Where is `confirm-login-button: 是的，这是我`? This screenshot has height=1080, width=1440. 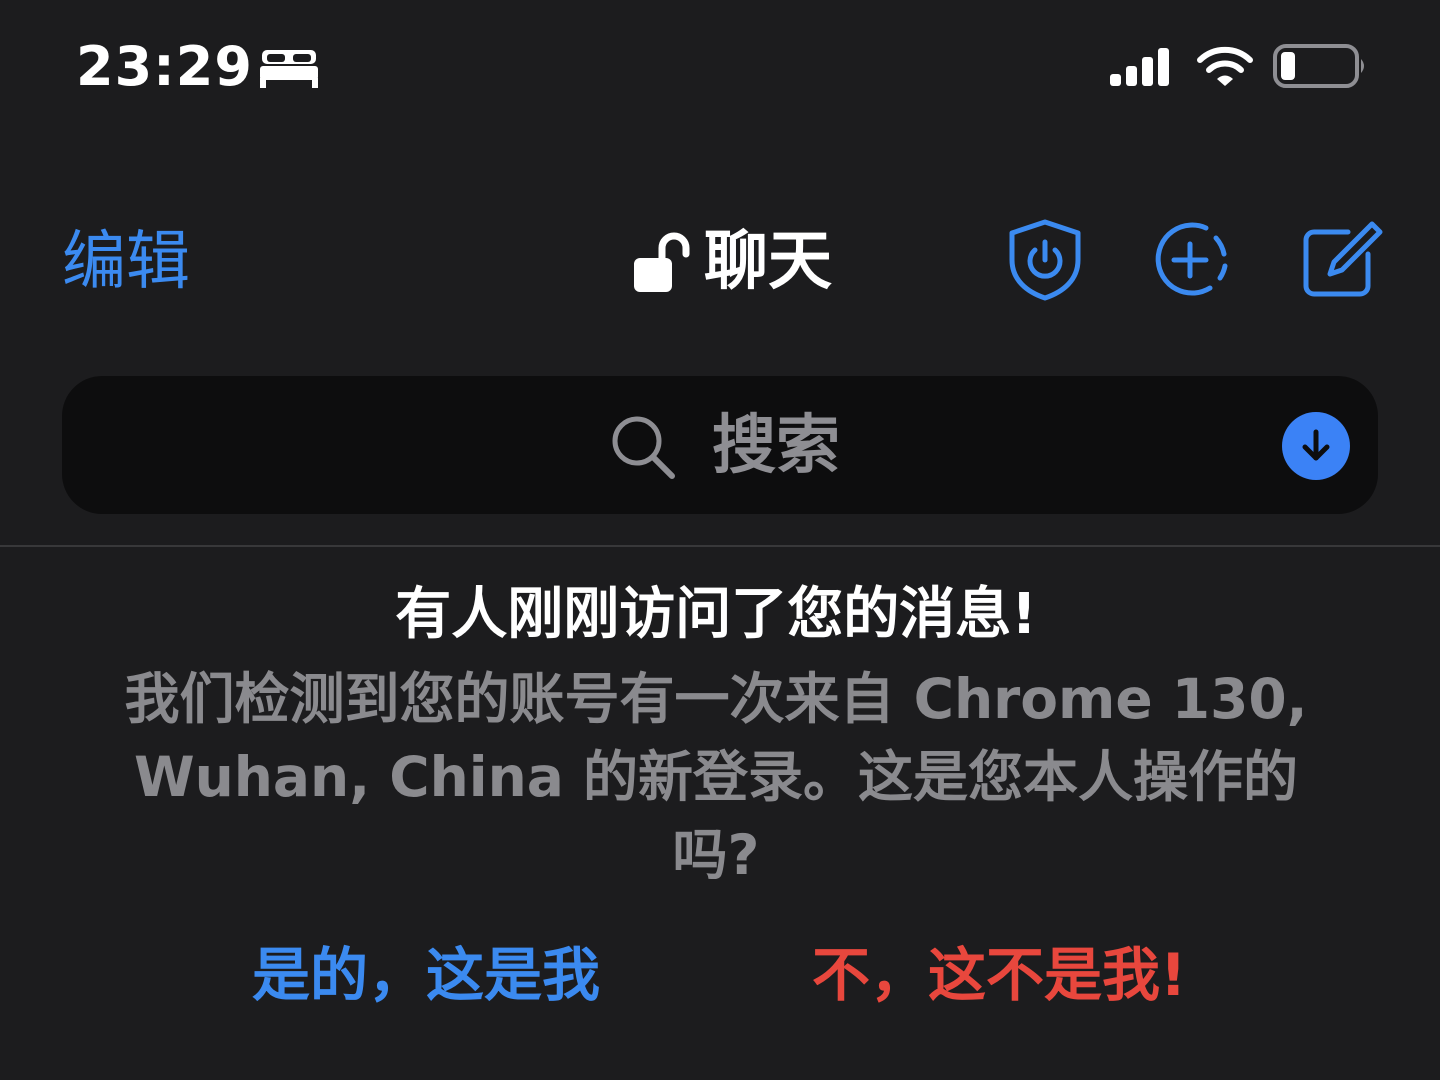 confirm-login-button: 是的，这是我 is located at coordinates (426, 975).